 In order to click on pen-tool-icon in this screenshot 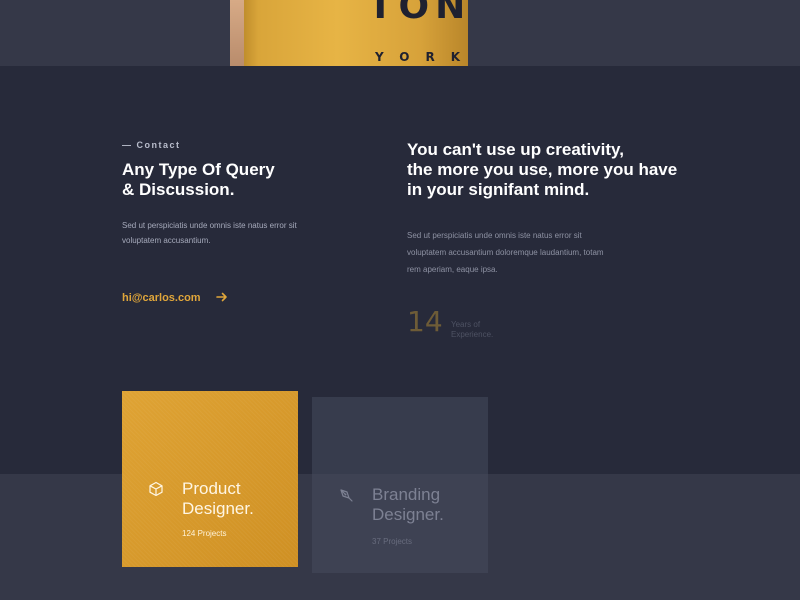, I will do `click(346, 495)`.